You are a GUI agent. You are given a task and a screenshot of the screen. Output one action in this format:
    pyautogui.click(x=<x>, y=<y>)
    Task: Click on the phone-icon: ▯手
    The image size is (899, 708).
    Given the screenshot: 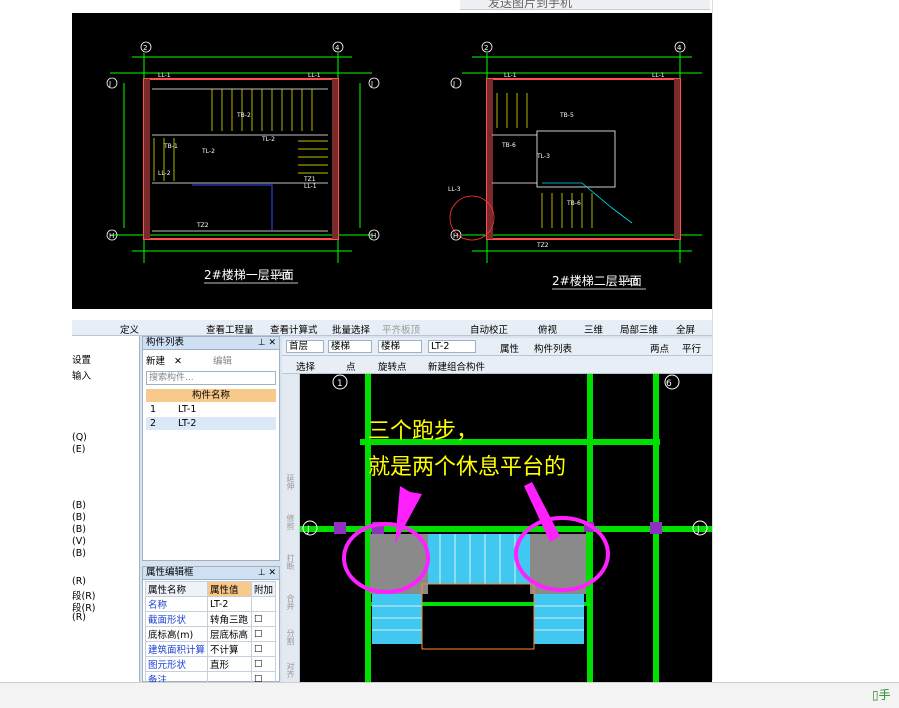 What is the action you would take?
    pyautogui.click(x=881, y=694)
    